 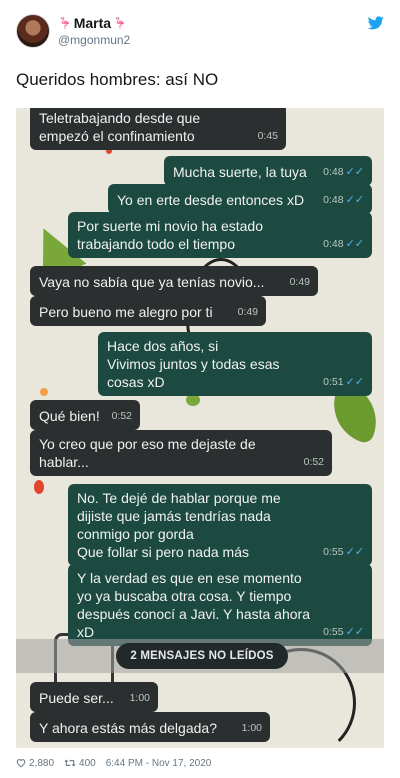 What do you see at coordinates (211, 200) in the screenshot?
I see `message-text: Yo en erte desde entonces xD` at bounding box center [211, 200].